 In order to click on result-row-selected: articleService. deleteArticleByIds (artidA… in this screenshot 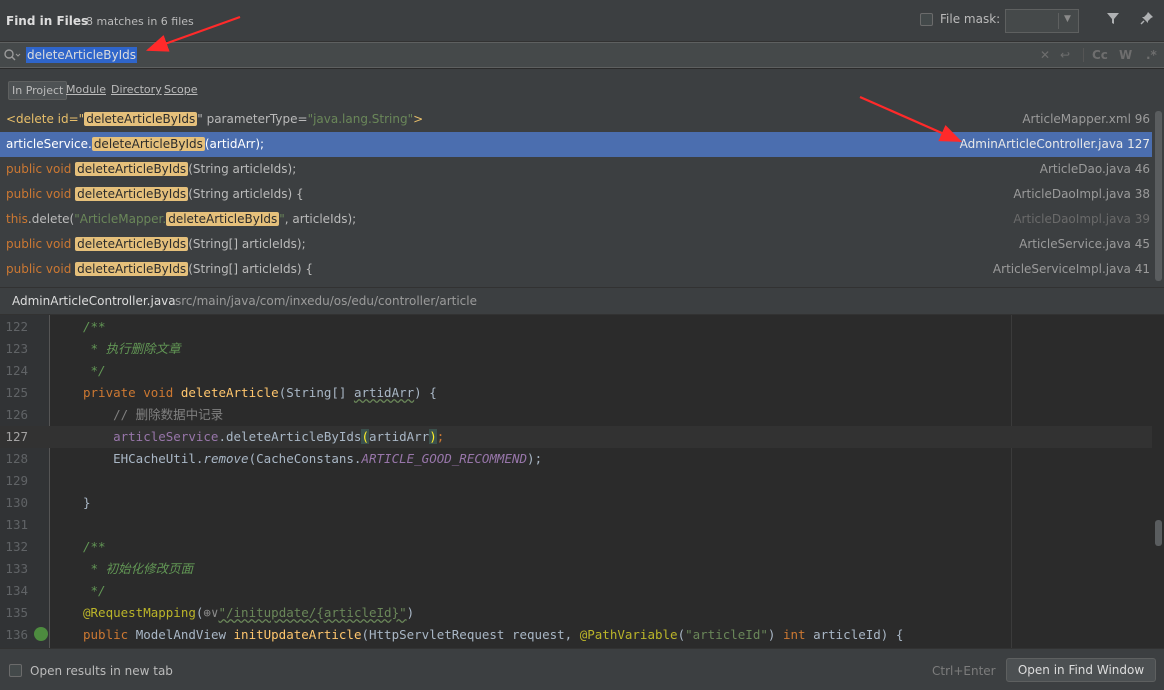, I will do `click(576, 144)`.